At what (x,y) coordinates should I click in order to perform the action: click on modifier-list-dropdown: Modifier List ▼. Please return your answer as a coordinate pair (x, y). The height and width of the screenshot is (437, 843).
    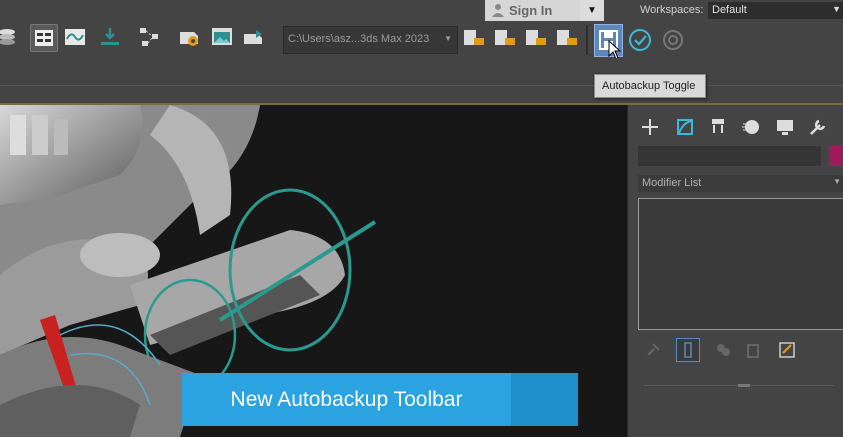
    Looking at the image, I should click on (740, 183).